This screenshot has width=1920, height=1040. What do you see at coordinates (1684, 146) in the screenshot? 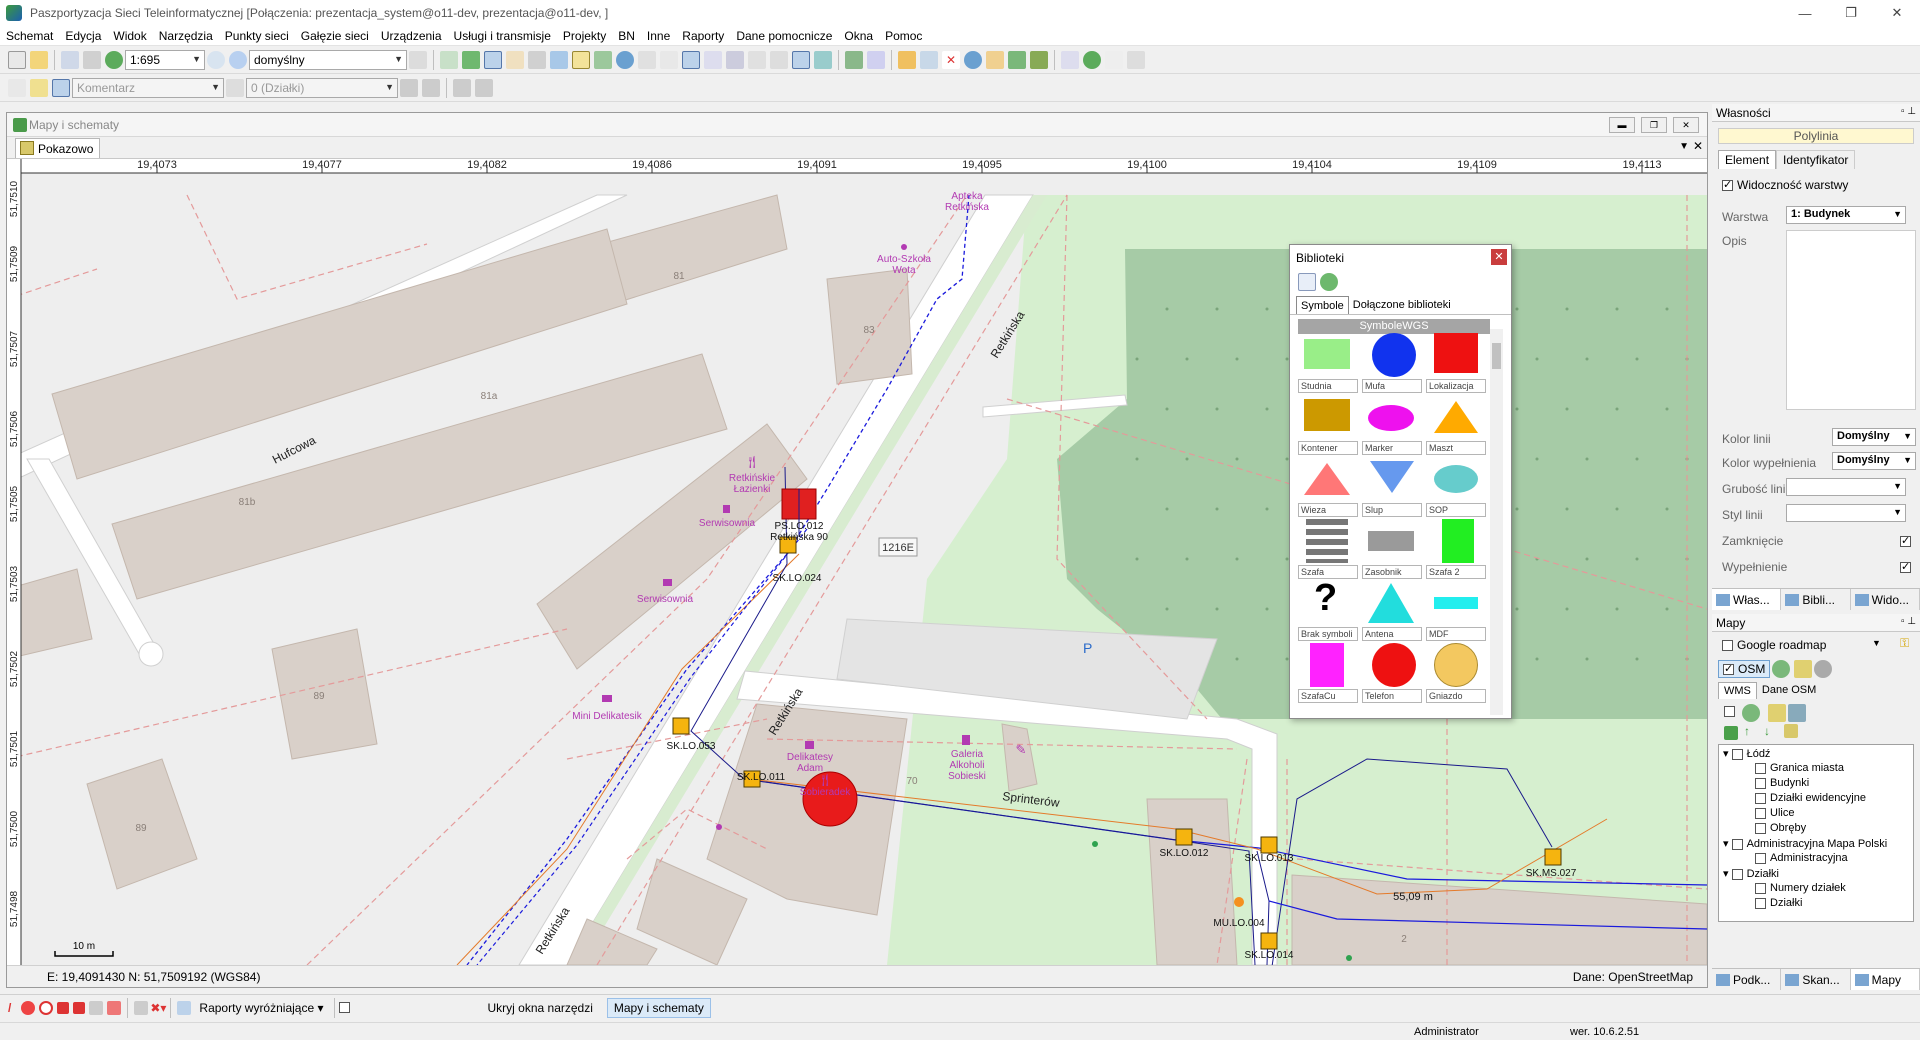
I see `tab-dropdown-icon: ▼` at bounding box center [1684, 146].